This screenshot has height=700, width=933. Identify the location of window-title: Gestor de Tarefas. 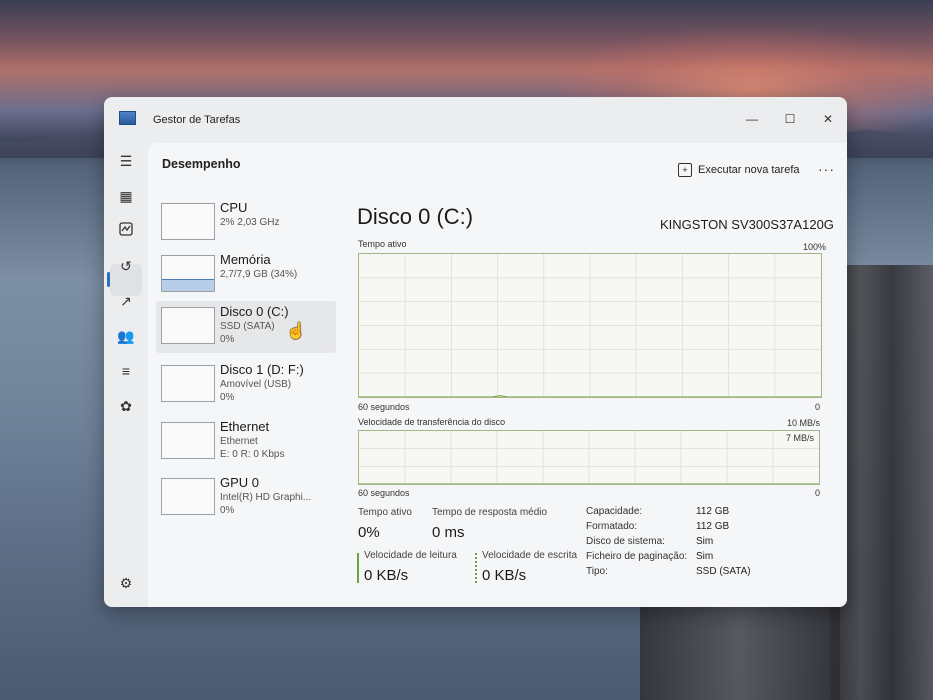
(197, 120).